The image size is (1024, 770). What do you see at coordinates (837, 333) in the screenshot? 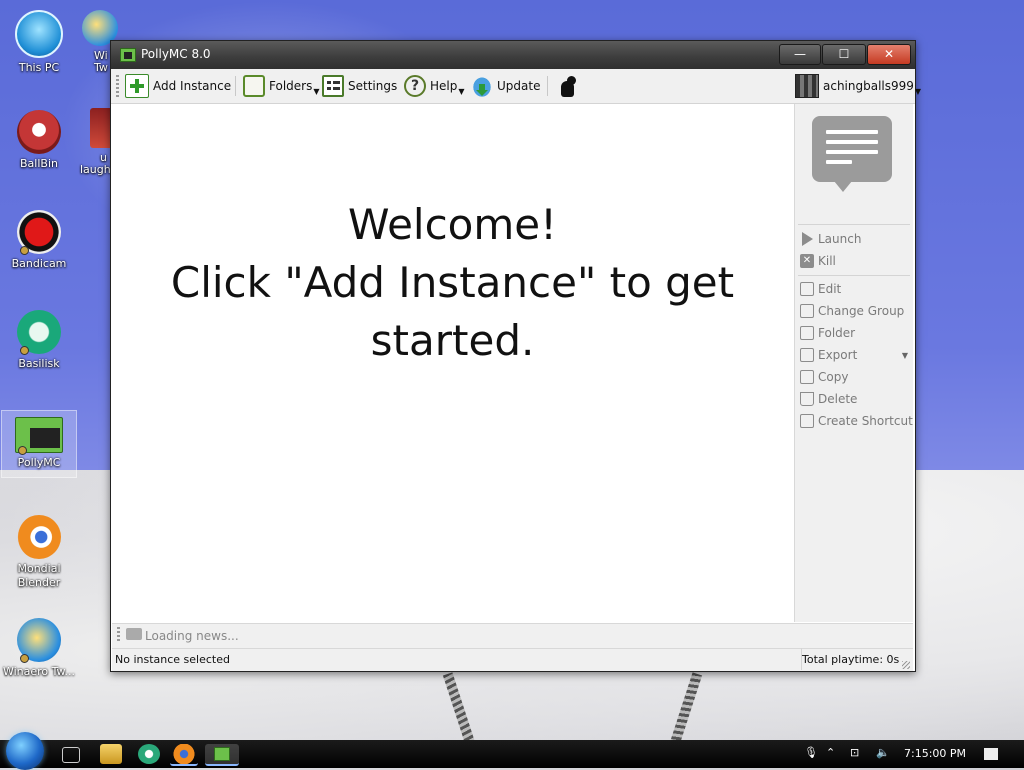
I see `sidebar-item-label: Folder` at bounding box center [837, 333].